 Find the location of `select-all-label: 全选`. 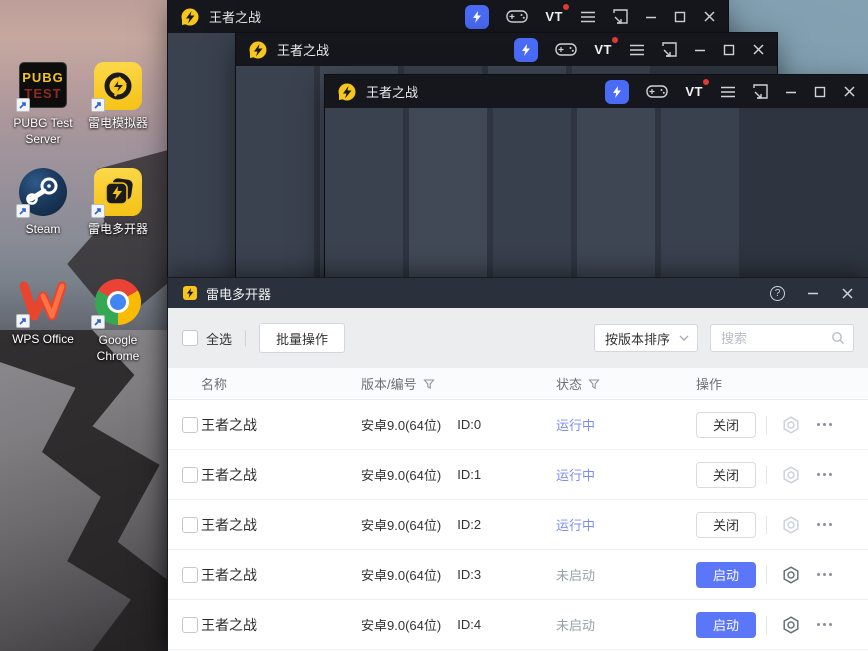

select-all-label: 全选 is located at coordinates (219, 339).